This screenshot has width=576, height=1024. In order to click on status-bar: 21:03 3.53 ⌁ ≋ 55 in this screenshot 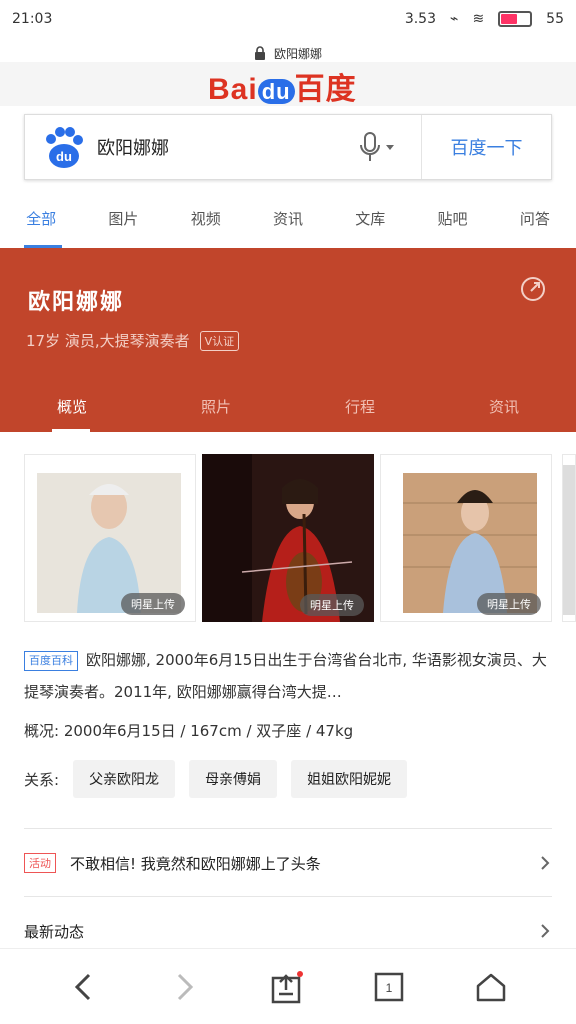, I will do `click(288, 19)`.